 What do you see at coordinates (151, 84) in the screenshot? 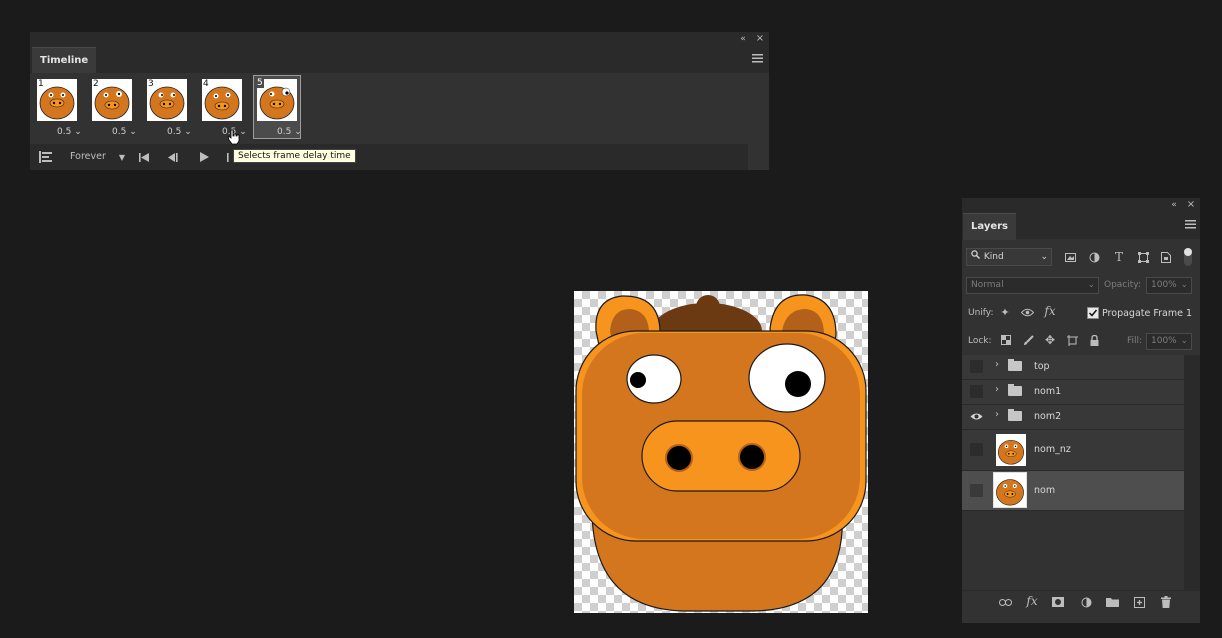
I see `frame-number: 3` at bounding box center [151, 84].